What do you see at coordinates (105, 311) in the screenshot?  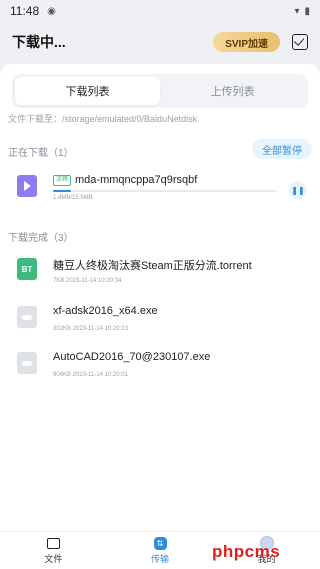 I see `file-name: xf-adsk2016_x64.exe` at bounding box center [105, 311].